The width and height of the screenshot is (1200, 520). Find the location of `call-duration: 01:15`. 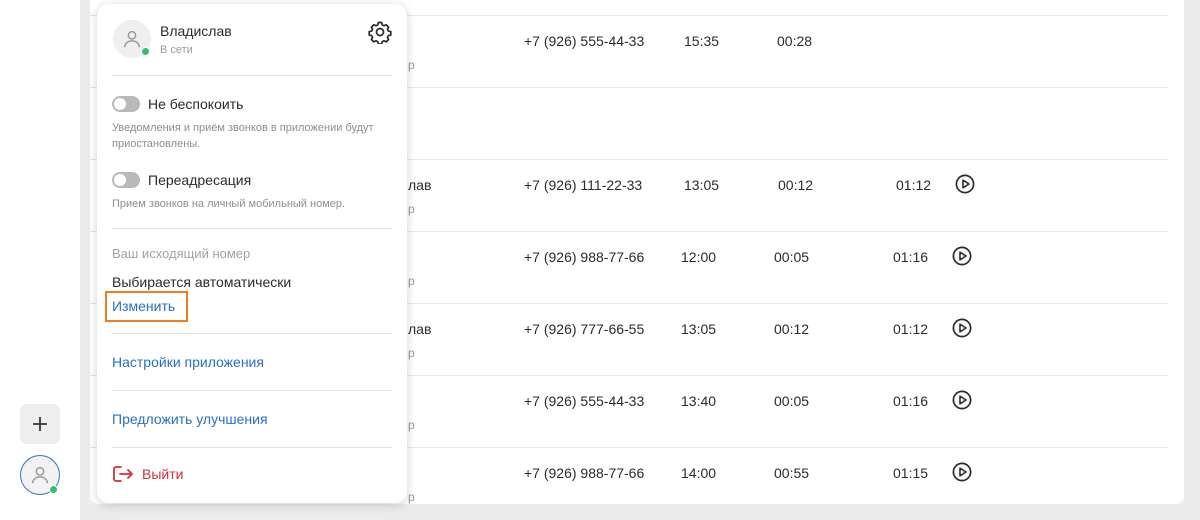

call-duration: 01:15 is located at coordinates (911, 473).